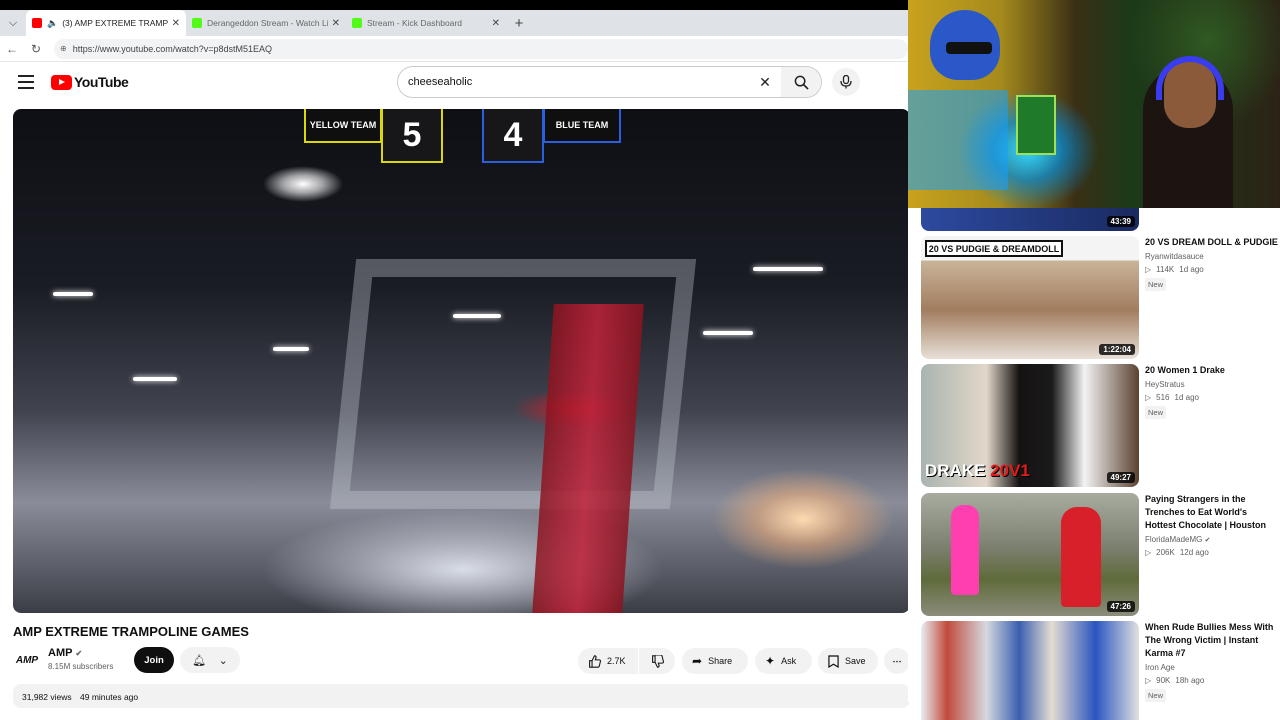 Image resolution: width=1280 pixels, height=720 pixels. Describe the element at coordinates (1163, 680) in the screenshot. I see `view-count: 90K` at that location.